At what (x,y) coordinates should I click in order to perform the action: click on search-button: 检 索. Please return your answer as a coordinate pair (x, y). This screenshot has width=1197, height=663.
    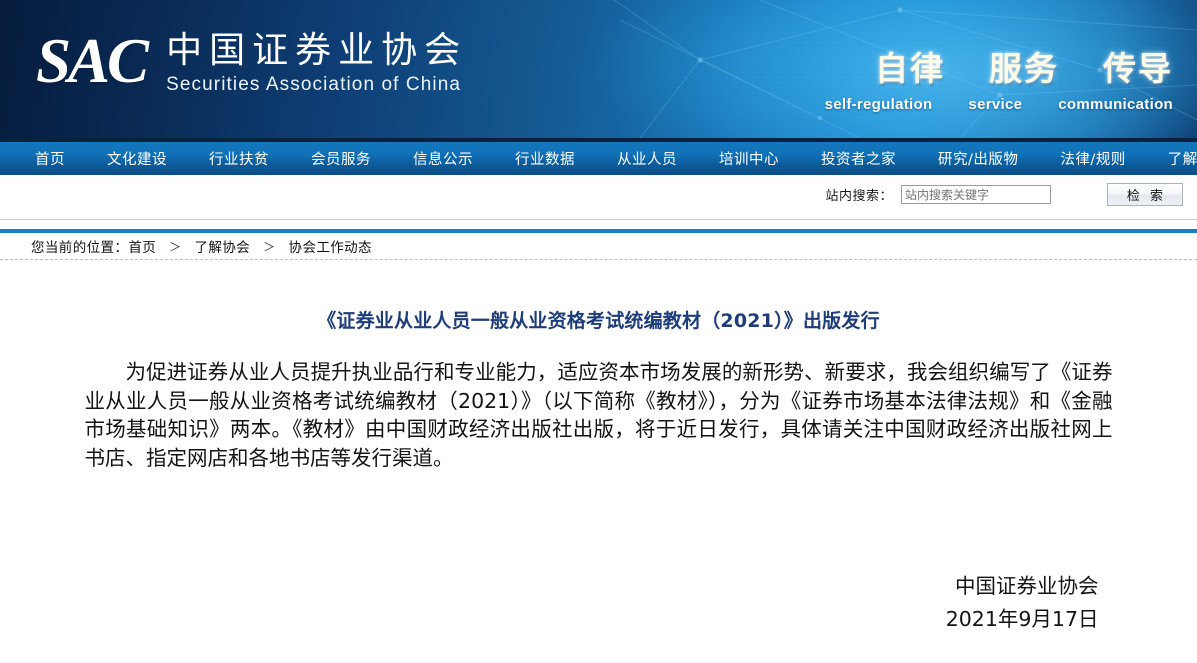
    Looking at the image, I should click on (1145, 194).